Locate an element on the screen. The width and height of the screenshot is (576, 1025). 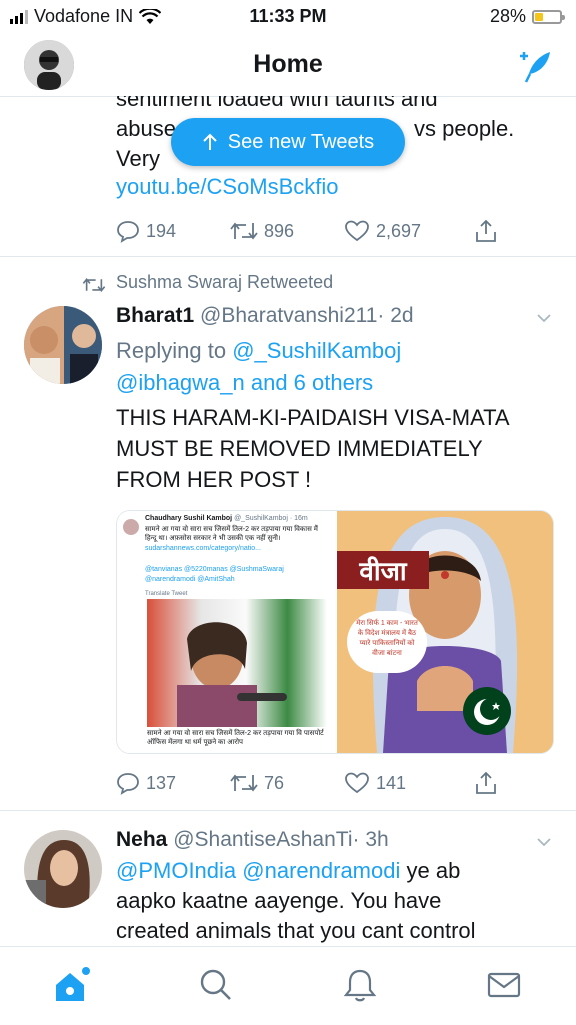
tweet-text-line: abuse is located at coordinates (146, 128).